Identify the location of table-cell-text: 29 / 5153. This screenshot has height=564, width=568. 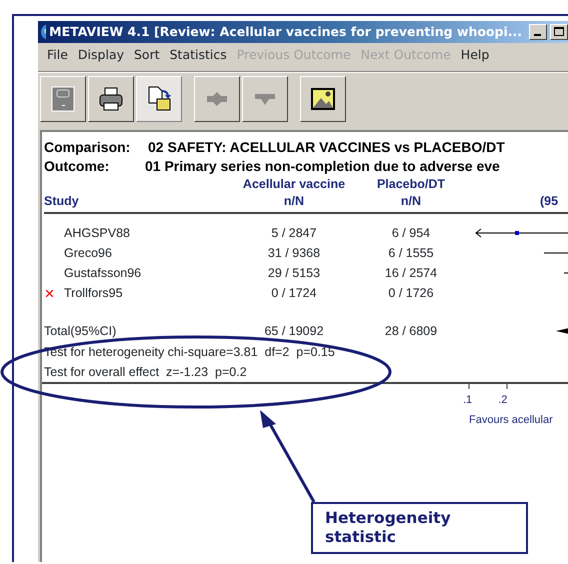
(294, 273).